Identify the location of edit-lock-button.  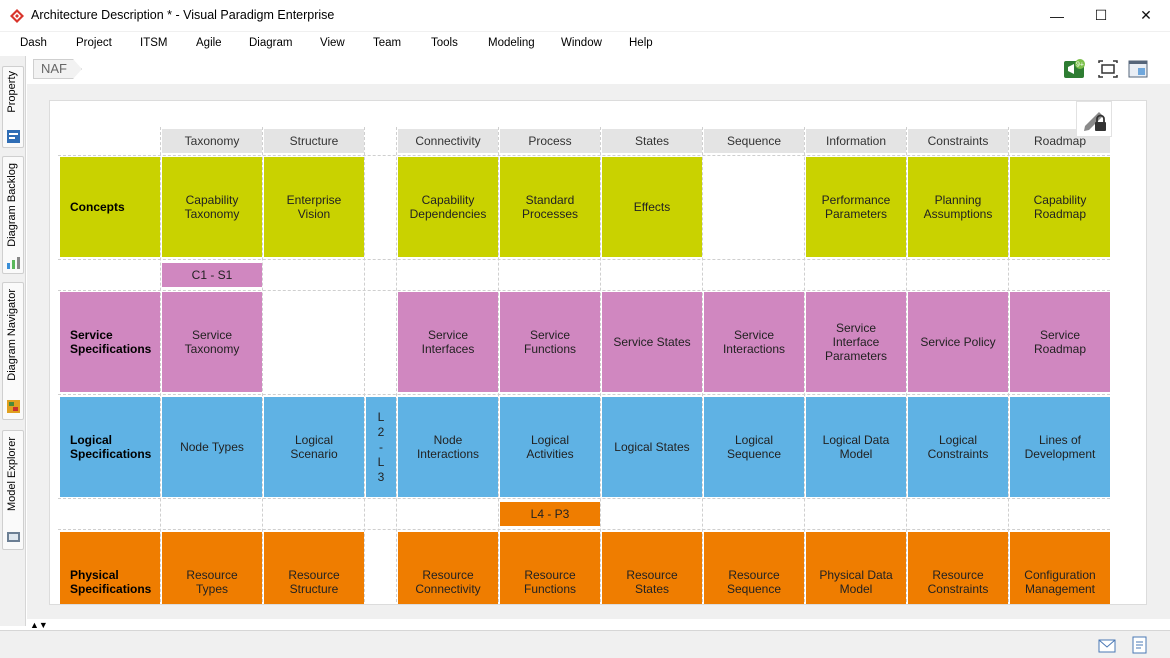
(1094, 119).